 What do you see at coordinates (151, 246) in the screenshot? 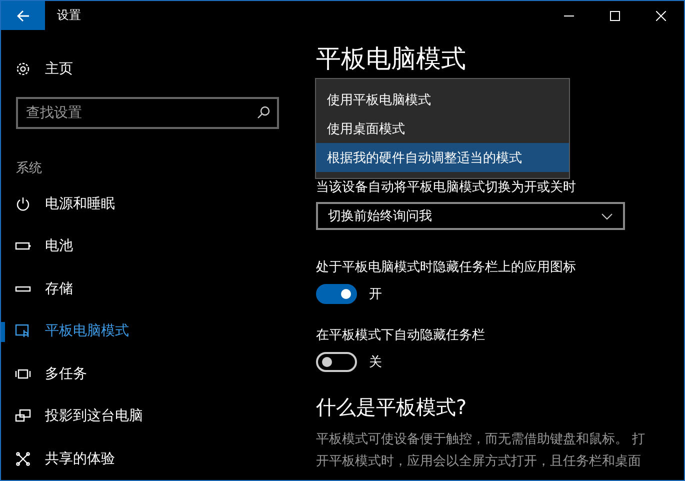
I see `sidebar-item: 电池` at bounding box center [151, 246].